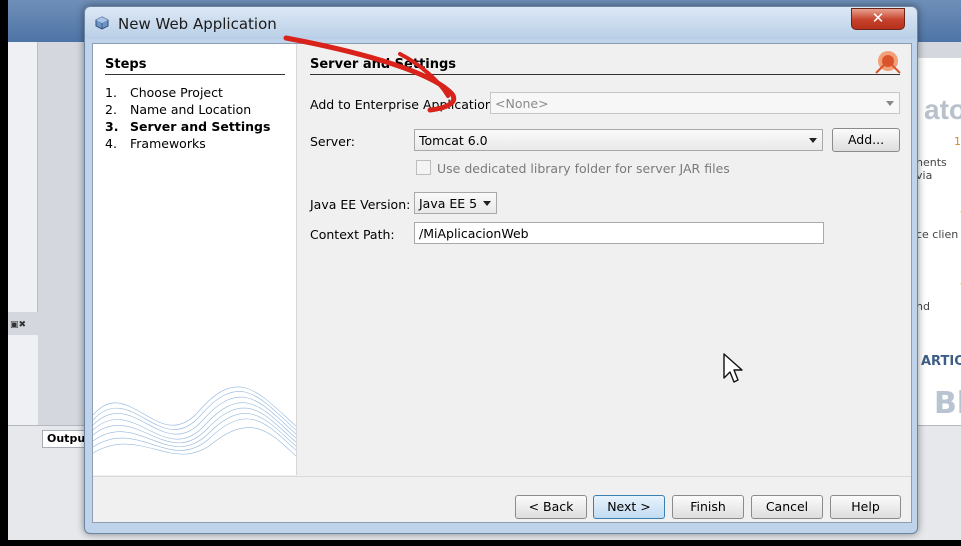 The image size is (961, 546). I want to click on close-icon: ✕, so click(878, 18).